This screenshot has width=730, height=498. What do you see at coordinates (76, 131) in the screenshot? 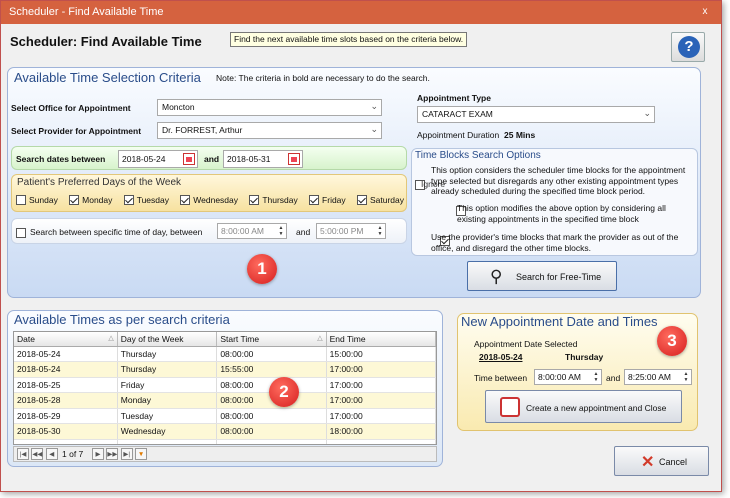
I see `provider-label: Select Provider for Appointment` at bounding box center [76, 131].